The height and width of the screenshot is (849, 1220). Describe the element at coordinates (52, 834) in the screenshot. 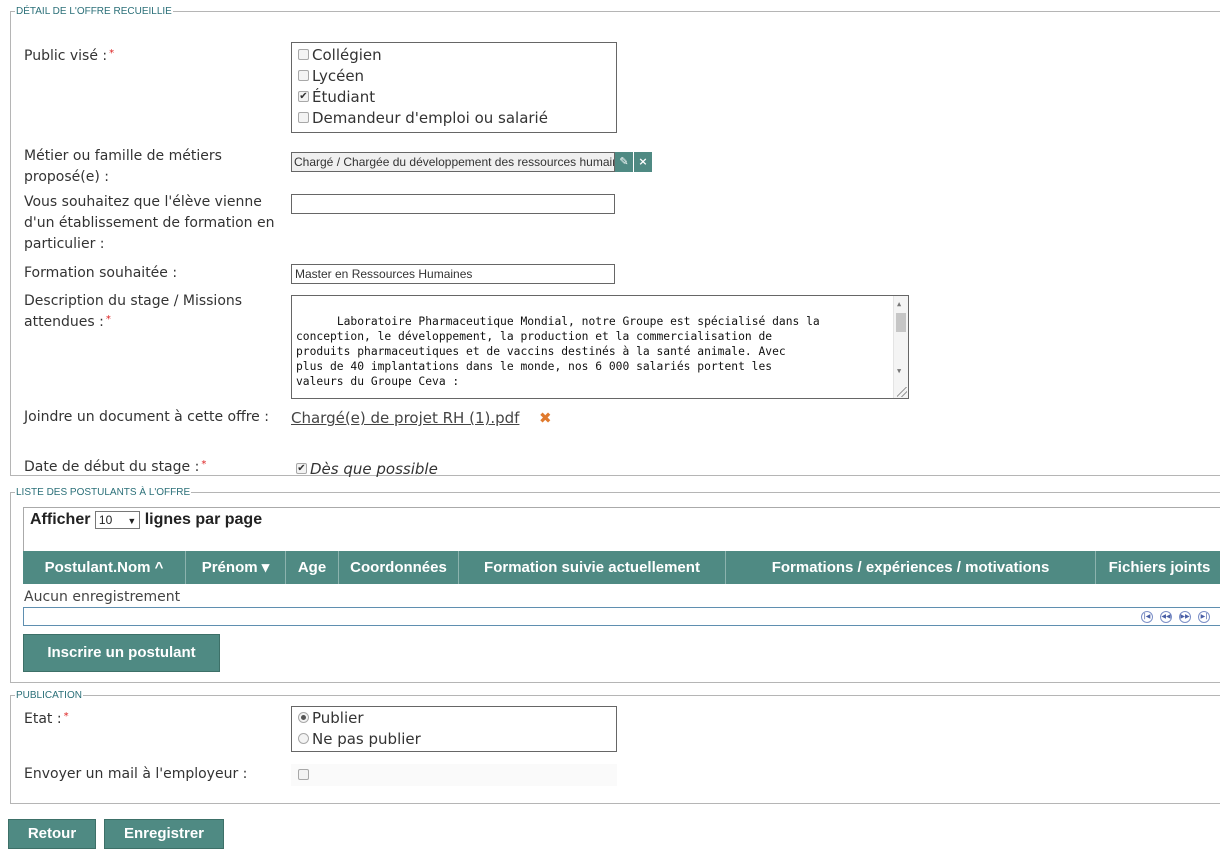

I see `back-button: Retour` at that location.